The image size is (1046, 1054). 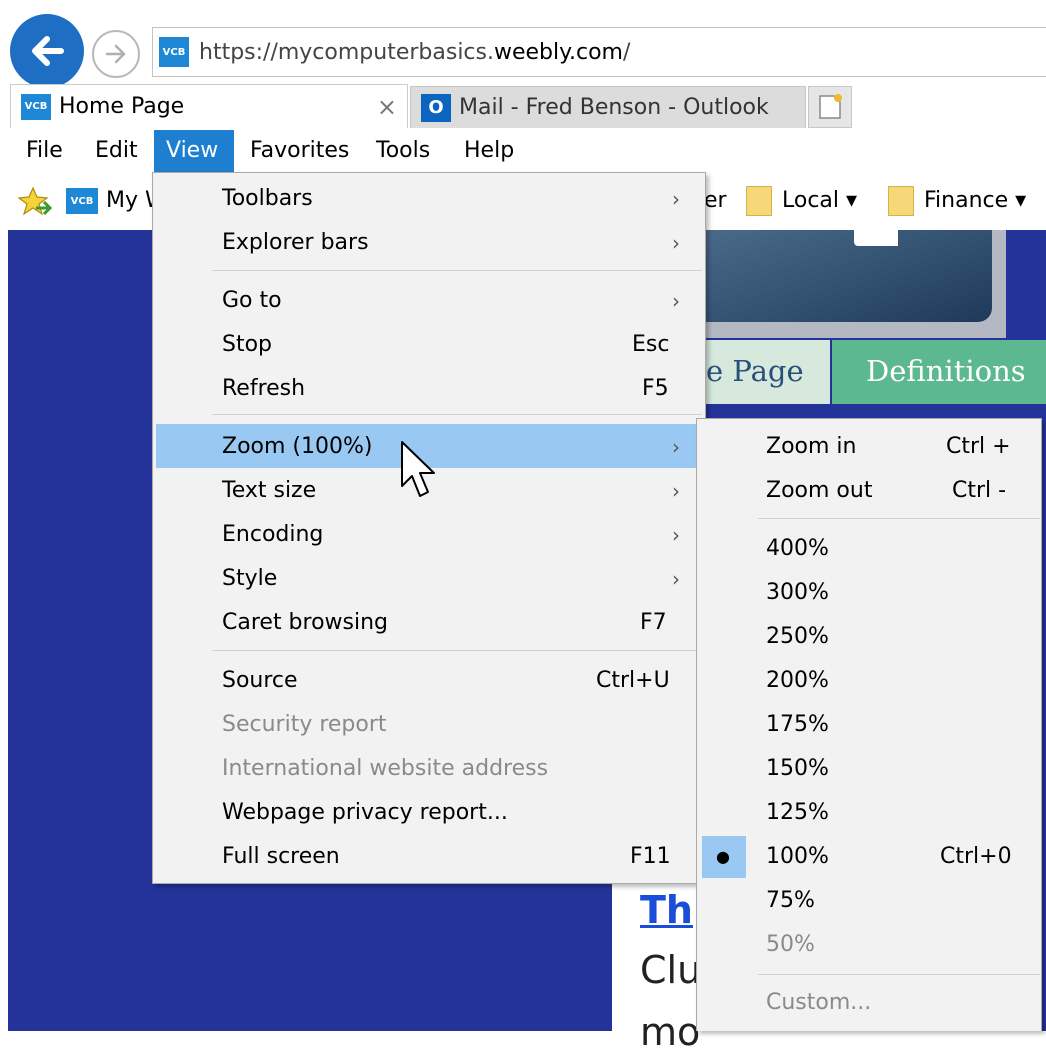 What do you see at coordinates (247, 345) in the screenshot?
I see `view-menu-stop: Stop` at bounding box center [247, 345].